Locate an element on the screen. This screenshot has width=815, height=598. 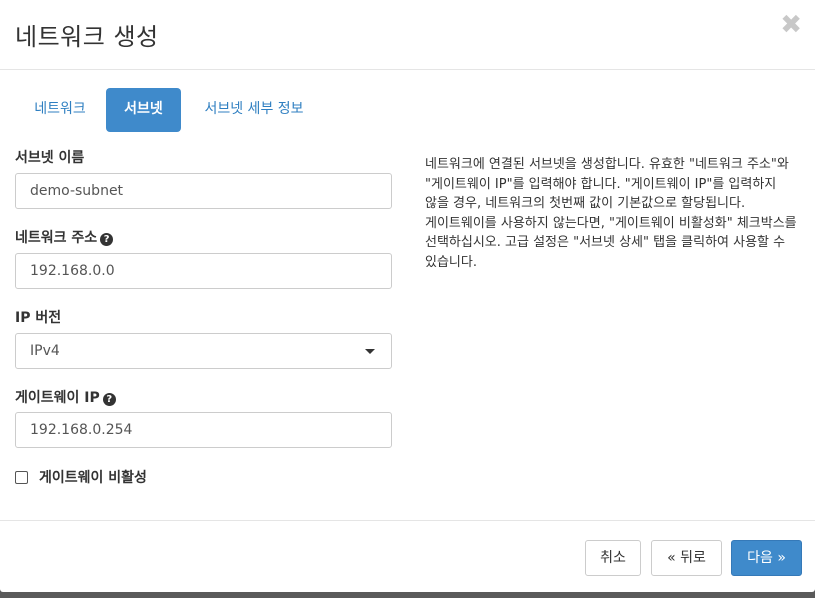
subnet-name-label: 서브넷 이름 is located at coordinates (50, 158).